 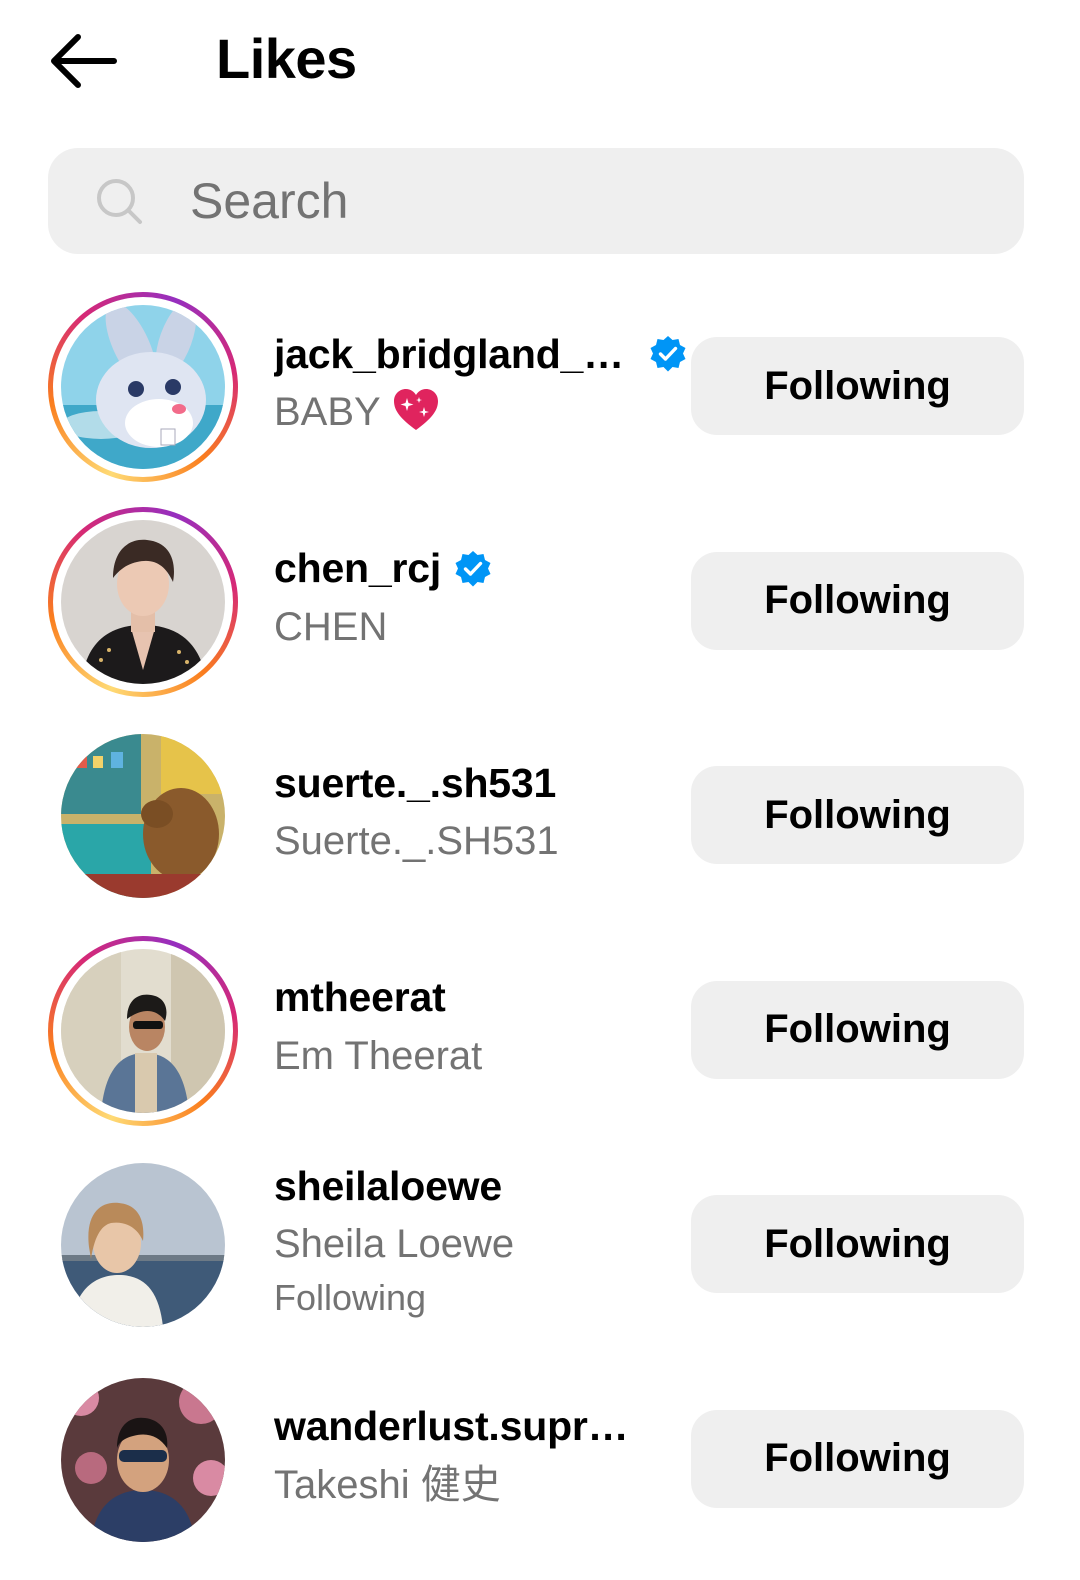 I want to click on arrow-left-icon, so click(x=84, y=61).